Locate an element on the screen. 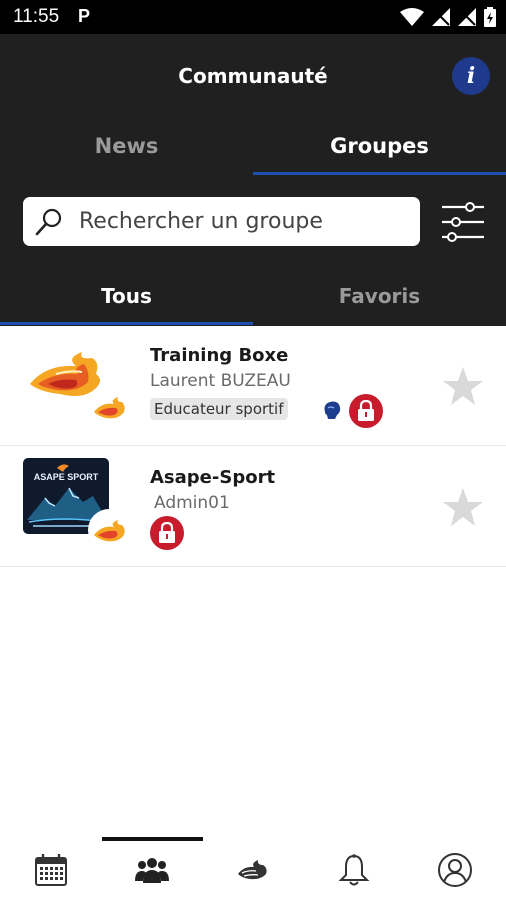 The width and height of the screenshot is (506, 900). nav-home is located at coordinates (252, 870).